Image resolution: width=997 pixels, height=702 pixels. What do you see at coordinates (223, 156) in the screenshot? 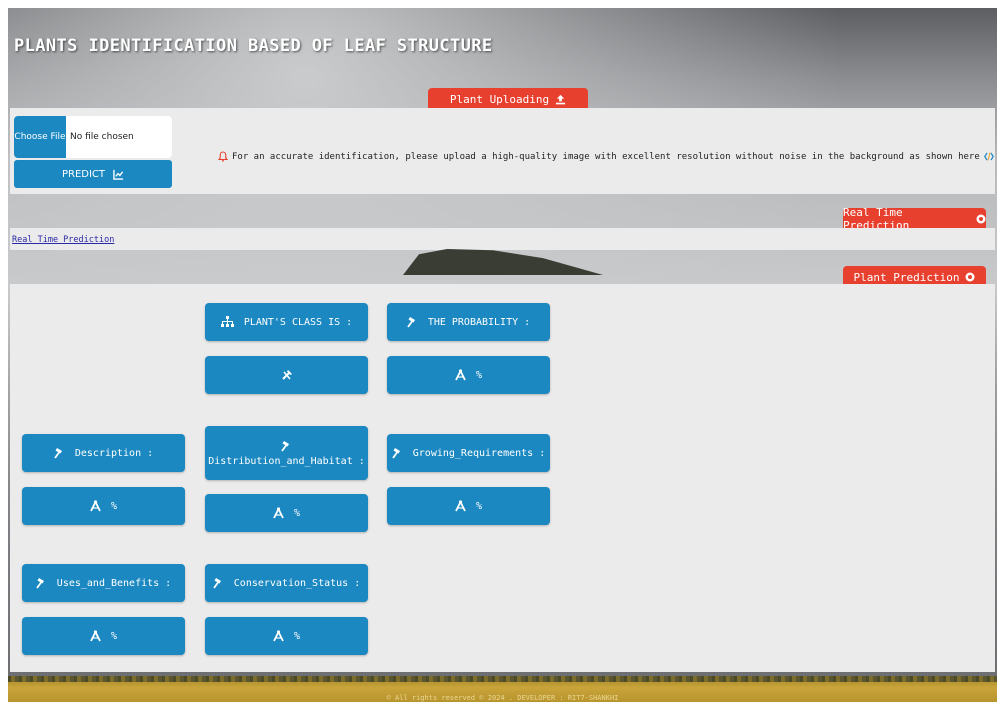
I see `bell-icon` at bounding box center [223, 156].